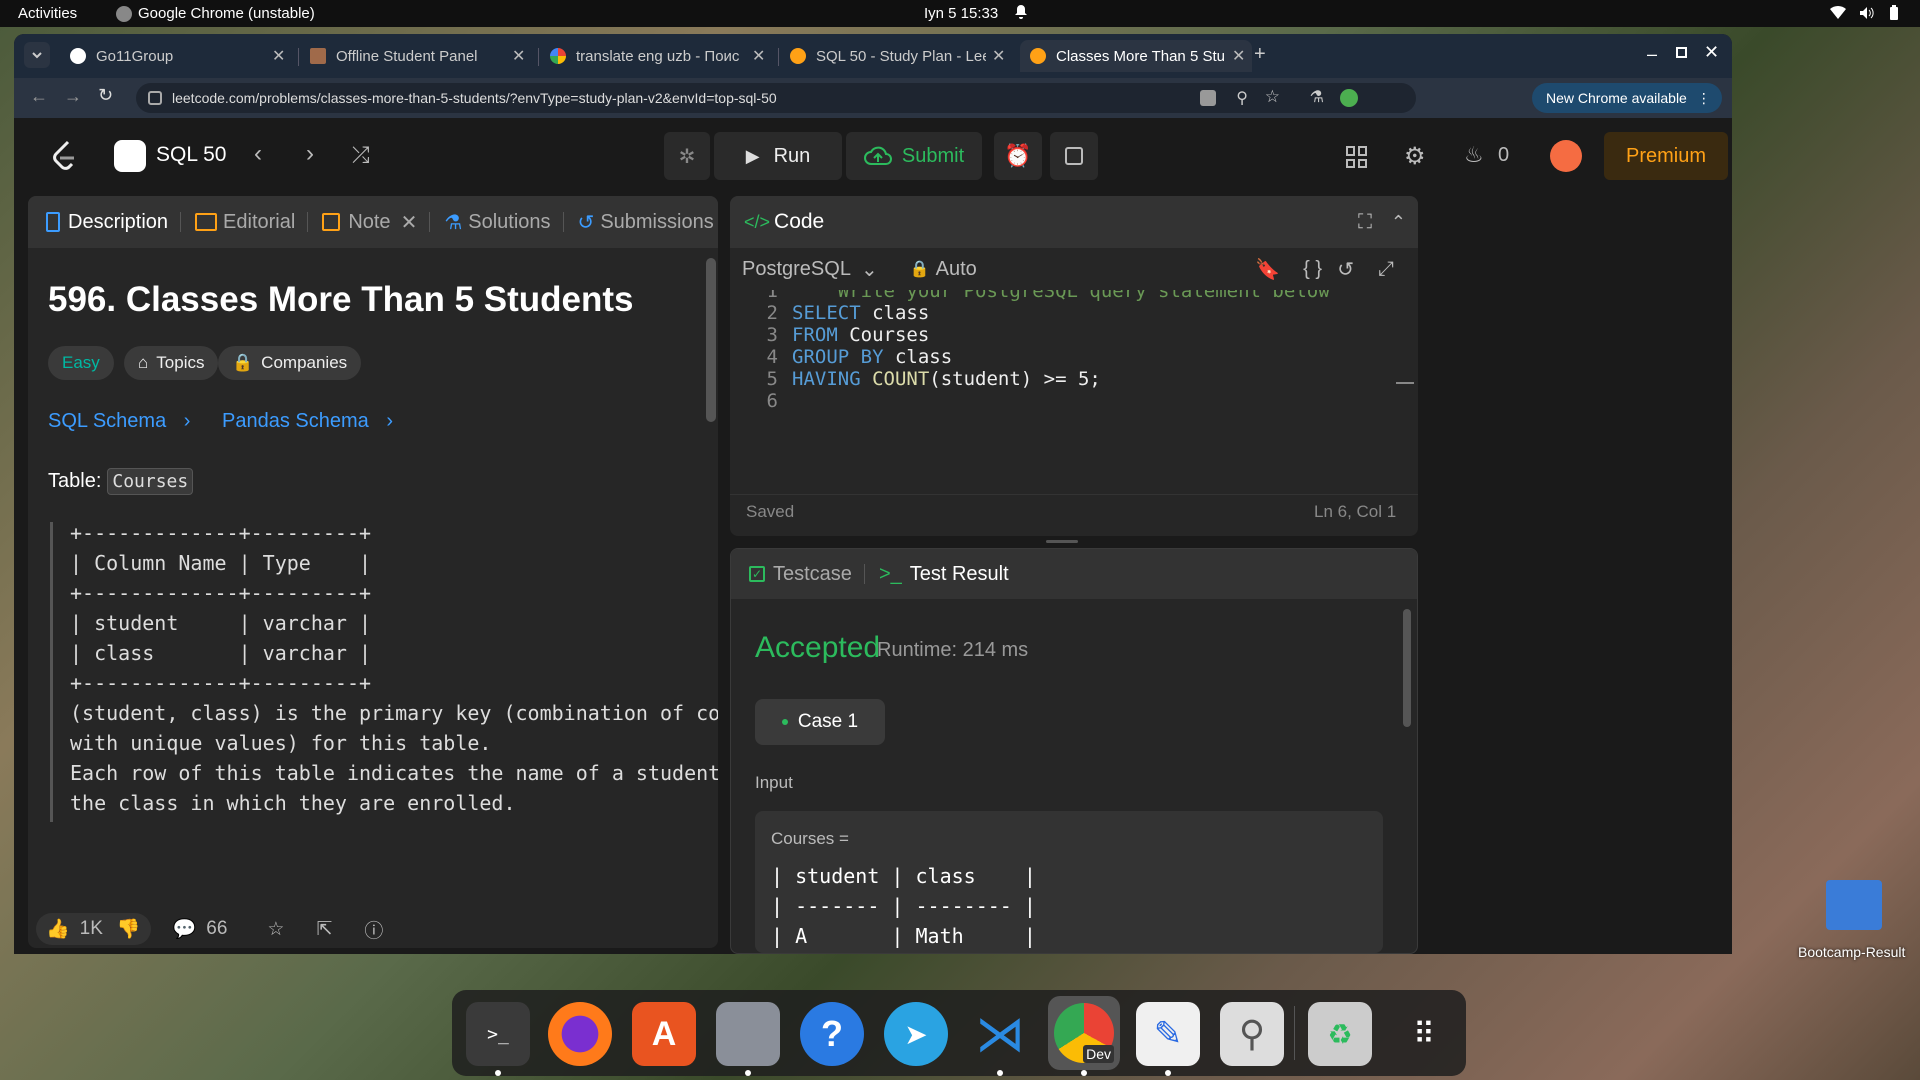 This screenshot has width=1920, height=1080. Describe the element at coordinates (1317, 97) in the screenshot. I see `labs-flask-icon: ⚗` at that location.